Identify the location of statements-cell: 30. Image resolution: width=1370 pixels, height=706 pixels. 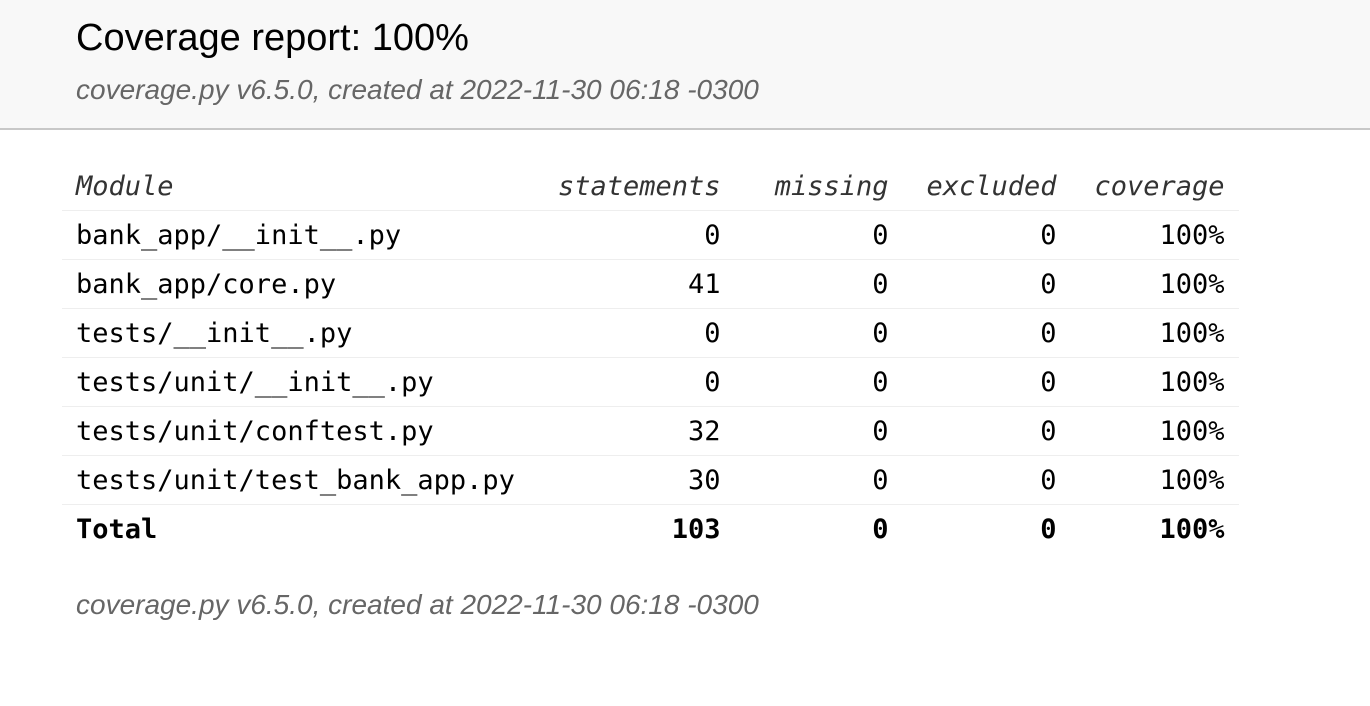
(639, 480).